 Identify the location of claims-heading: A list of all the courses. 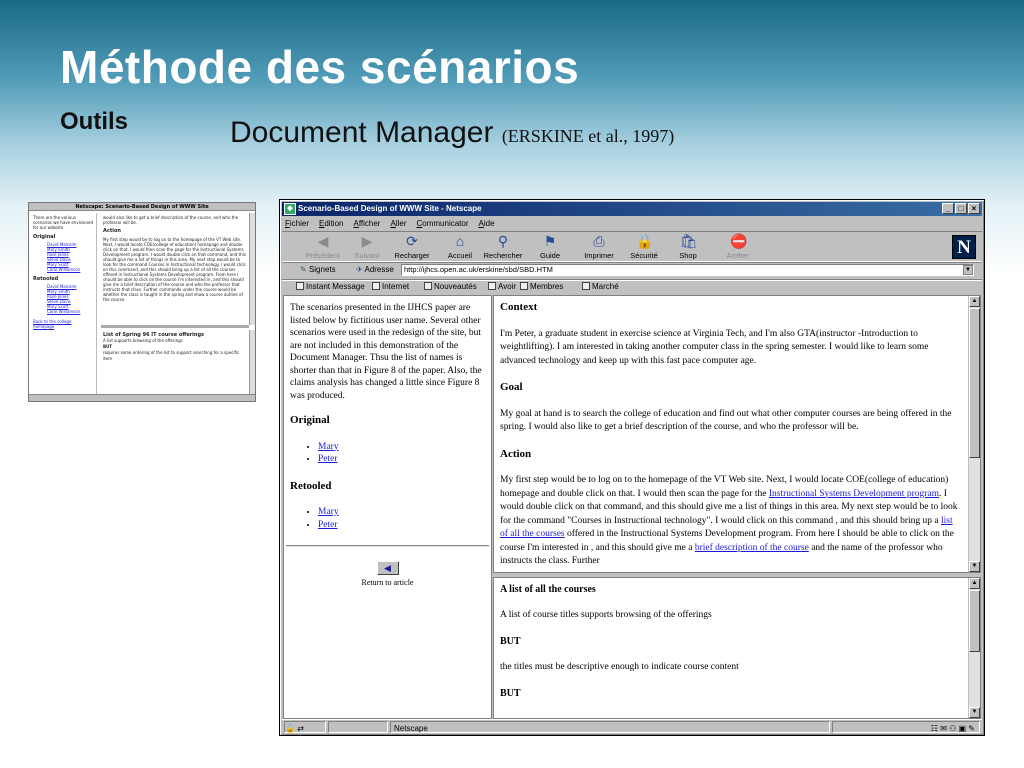
(548, 589).